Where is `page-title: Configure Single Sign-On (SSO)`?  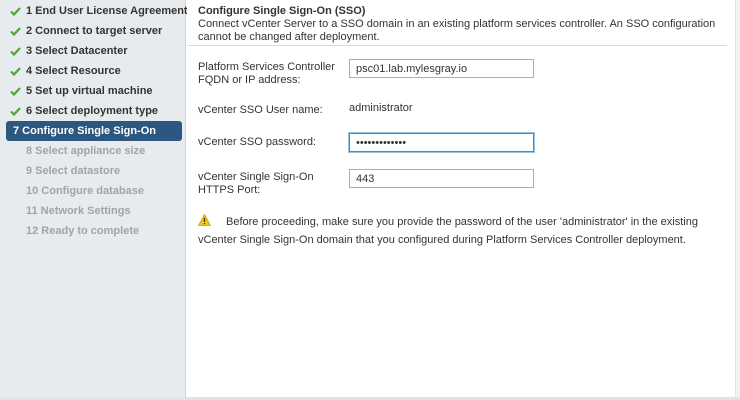 page-title: Configure Single Sign-On (SSO) is located at coordinates (282, 11).